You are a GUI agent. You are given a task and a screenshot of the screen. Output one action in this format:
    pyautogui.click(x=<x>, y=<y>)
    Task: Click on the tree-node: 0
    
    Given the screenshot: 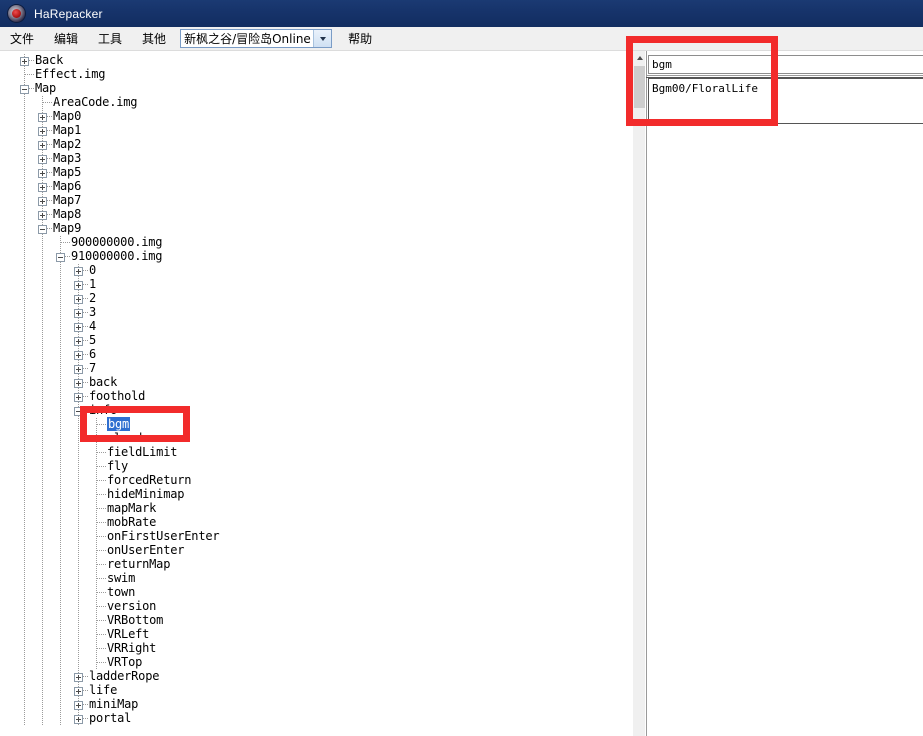 What is the action you would take?
    pyautogui.click(x=316, y=270)
    